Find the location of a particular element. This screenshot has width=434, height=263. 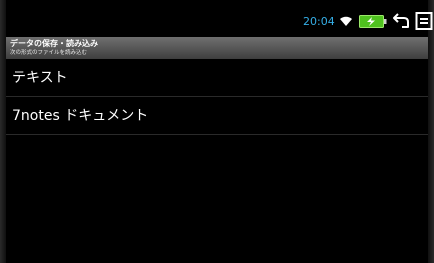

list-item-text: テキスト is located at coordinates (217, 78).